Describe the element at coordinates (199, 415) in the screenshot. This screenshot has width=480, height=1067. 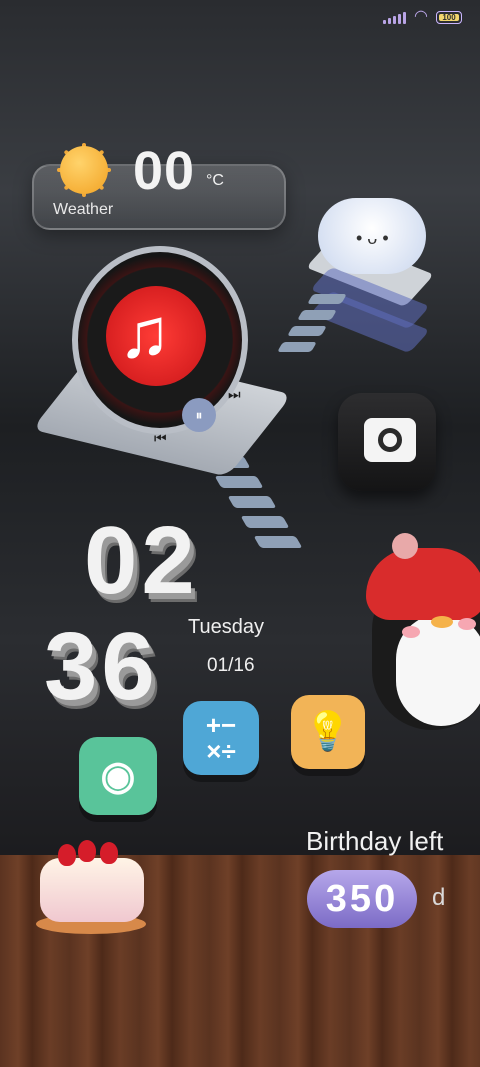
I see `play-pause-button: ⏸` at that location.